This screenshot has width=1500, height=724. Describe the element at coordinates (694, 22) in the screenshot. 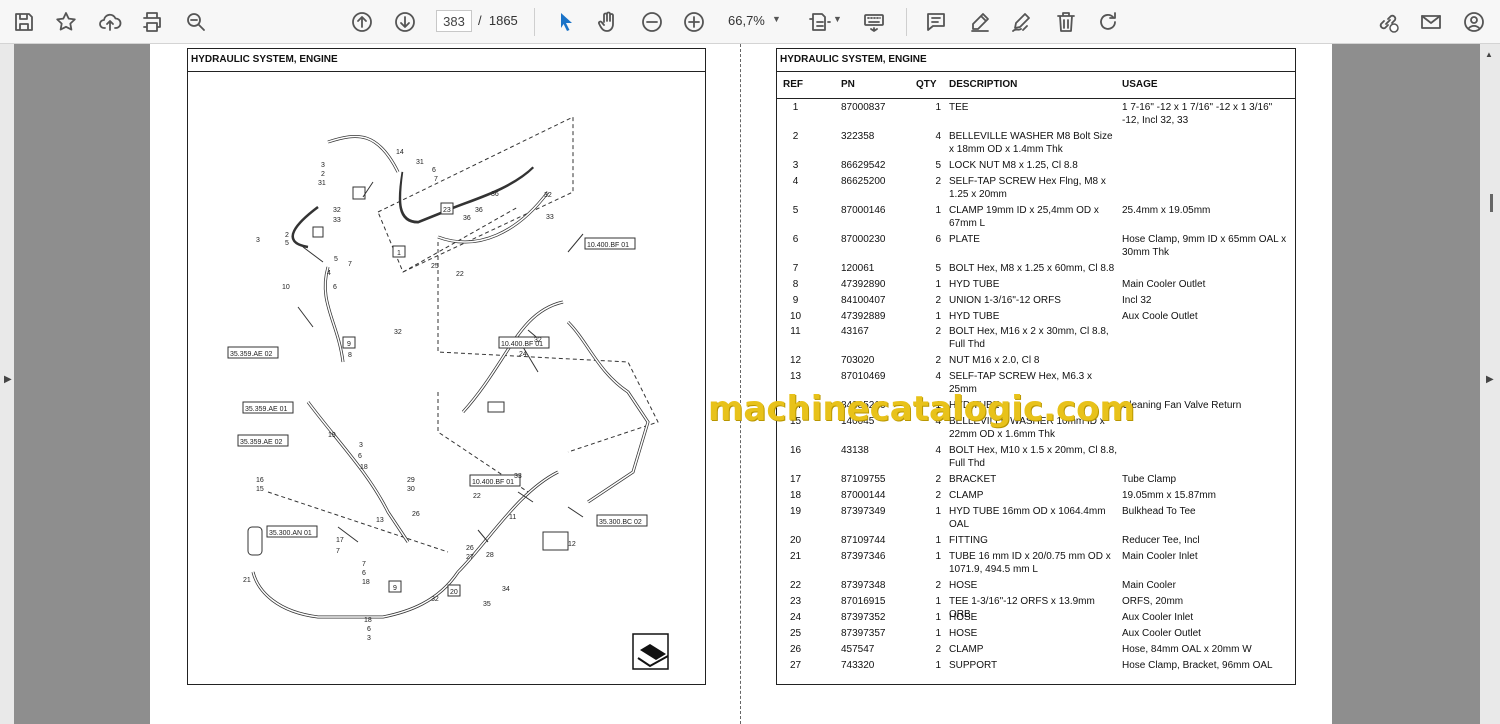

I see `zoom-in-icon` at that location.